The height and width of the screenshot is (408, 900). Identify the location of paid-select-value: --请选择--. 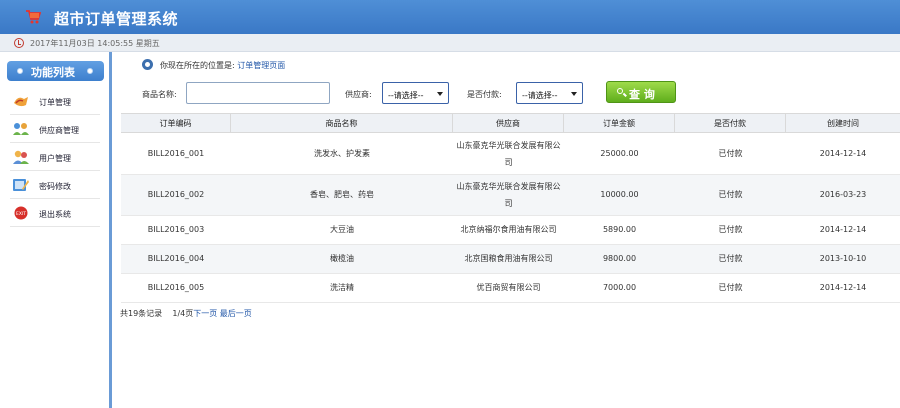
(540, 95).